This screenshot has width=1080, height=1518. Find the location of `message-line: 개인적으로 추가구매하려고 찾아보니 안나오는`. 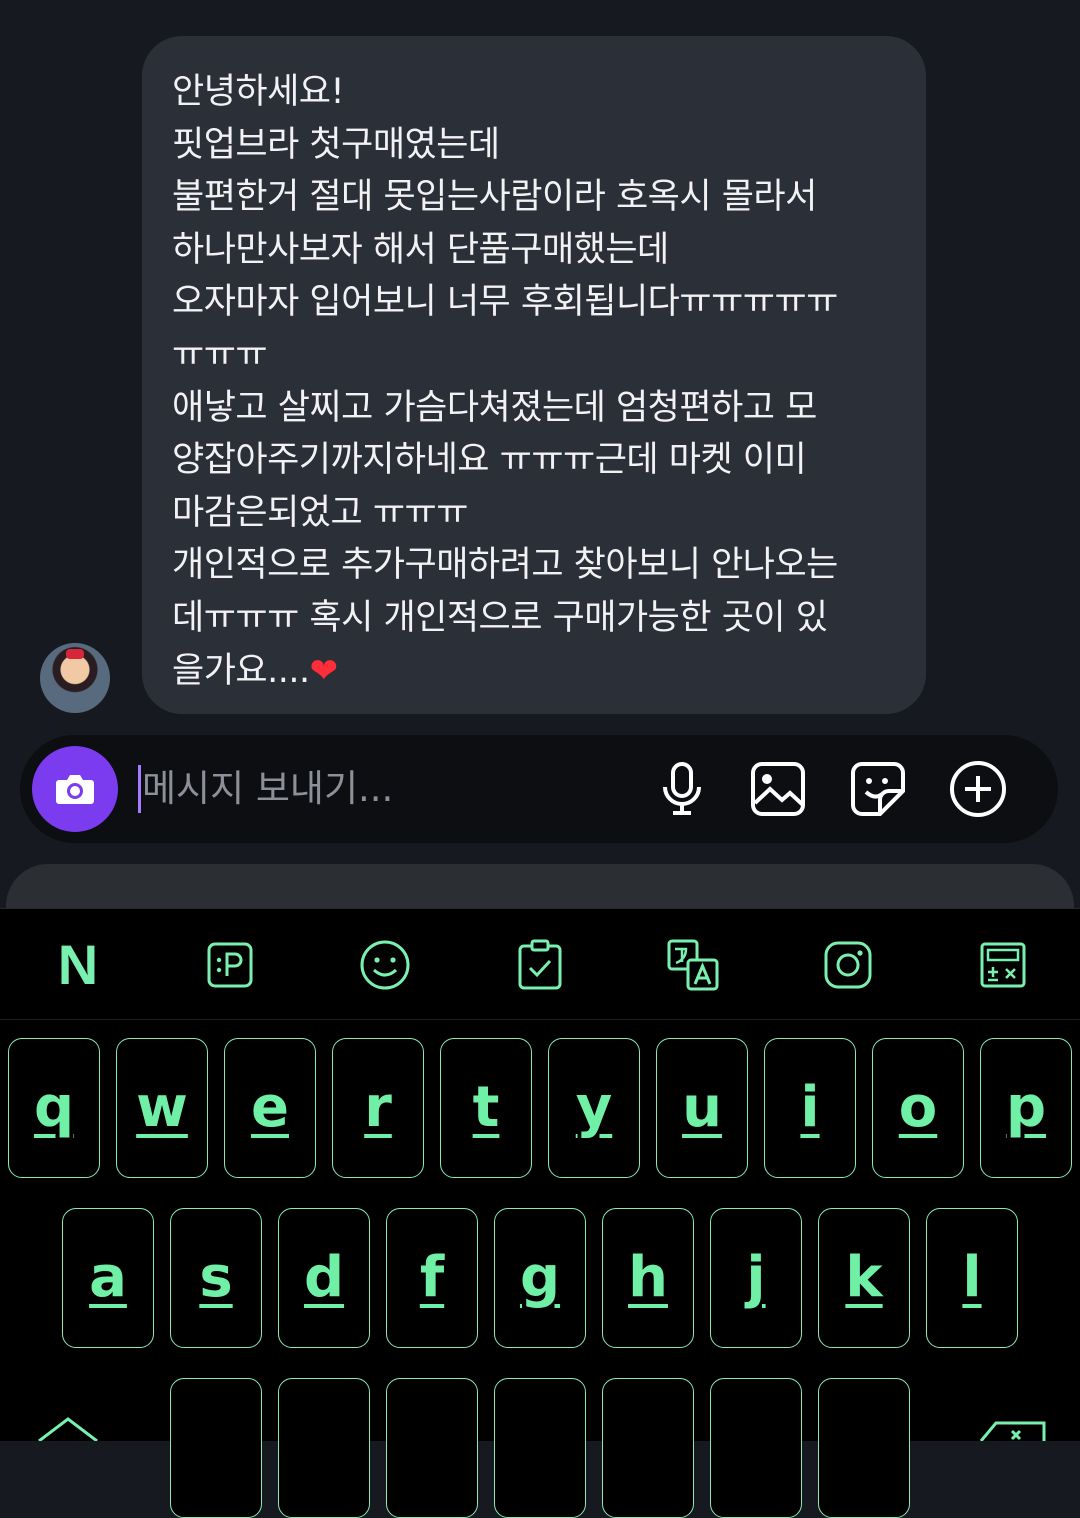

message-line: 개인적으로 추가구매하려고 찾아보니 안나오는 is located at coordinates (505, 565).